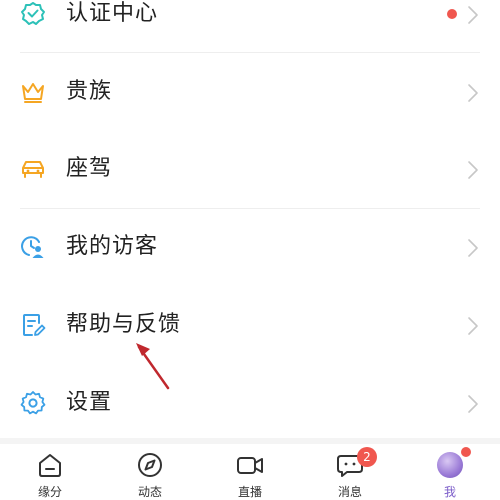  I want to click on feedback-edit-icon, so click(34, 325).